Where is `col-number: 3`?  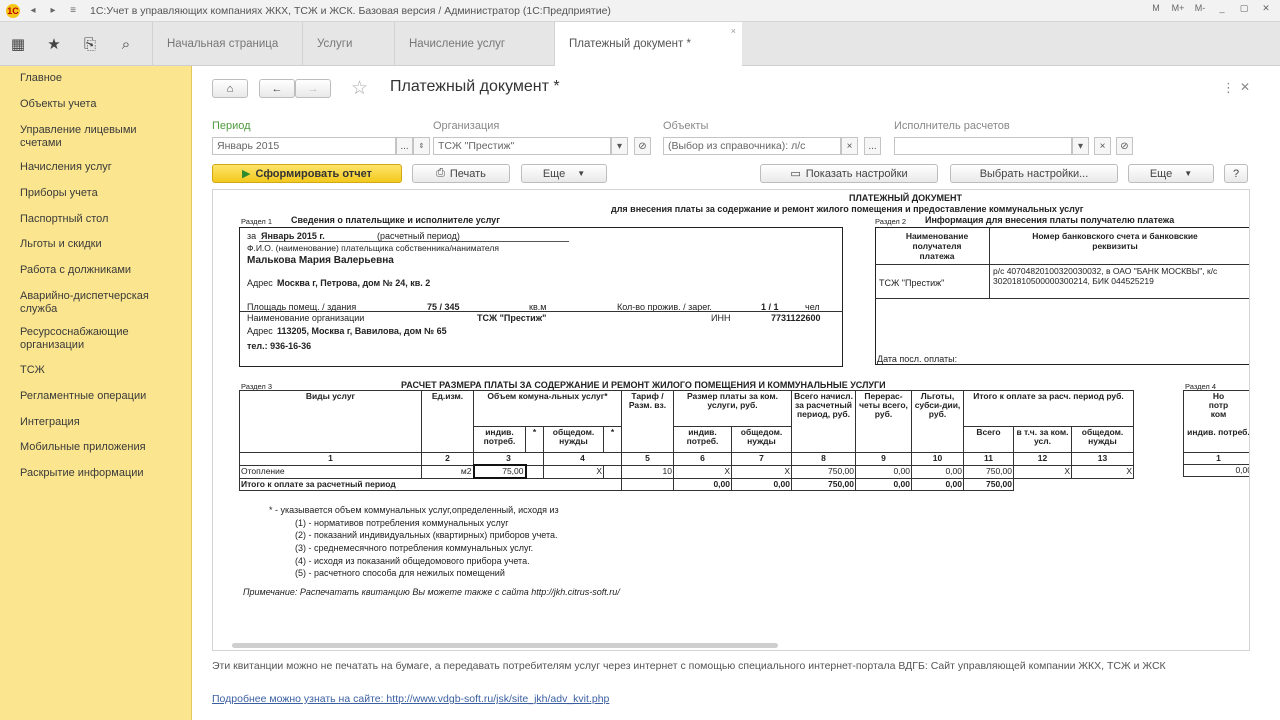 col-number: 3 is located at coordinates (508, 459).